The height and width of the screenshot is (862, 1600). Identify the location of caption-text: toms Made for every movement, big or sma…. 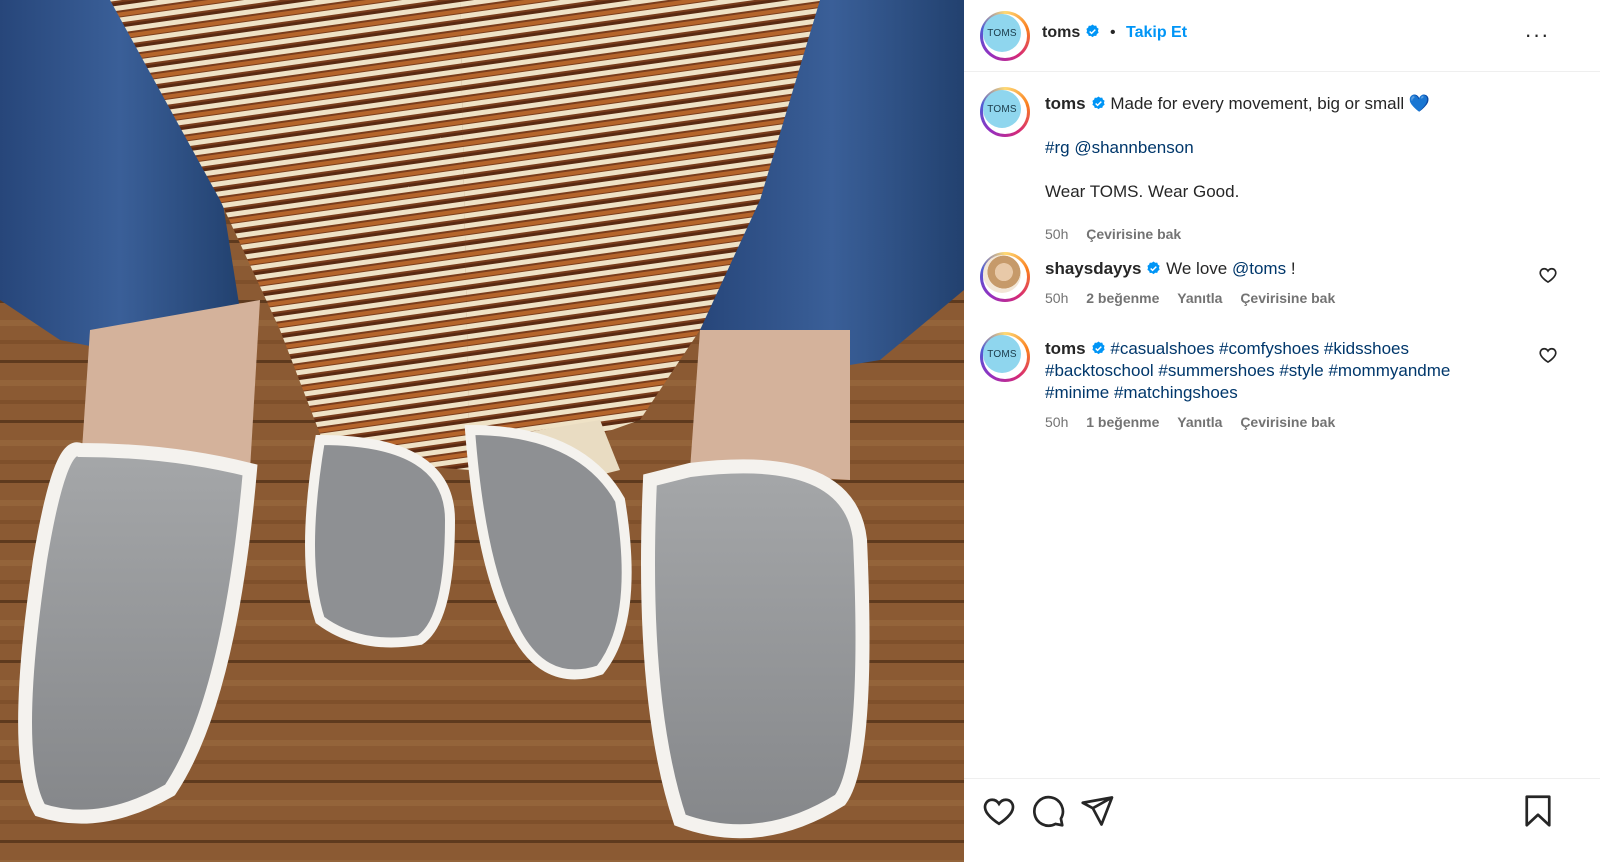
(1265, 148).